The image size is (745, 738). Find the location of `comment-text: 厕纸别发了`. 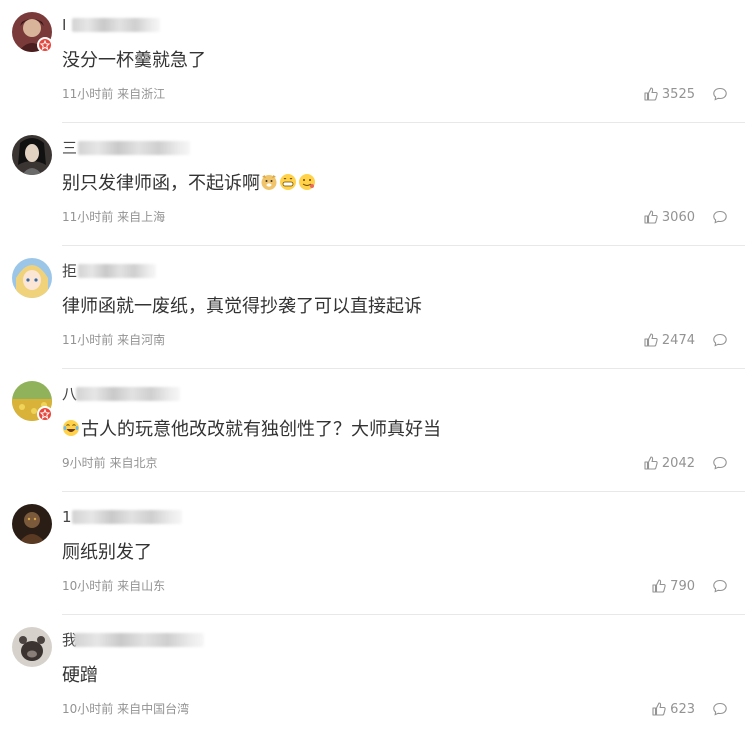

comment-text: 厕纸别发了 is located at coordinates (107, 552).